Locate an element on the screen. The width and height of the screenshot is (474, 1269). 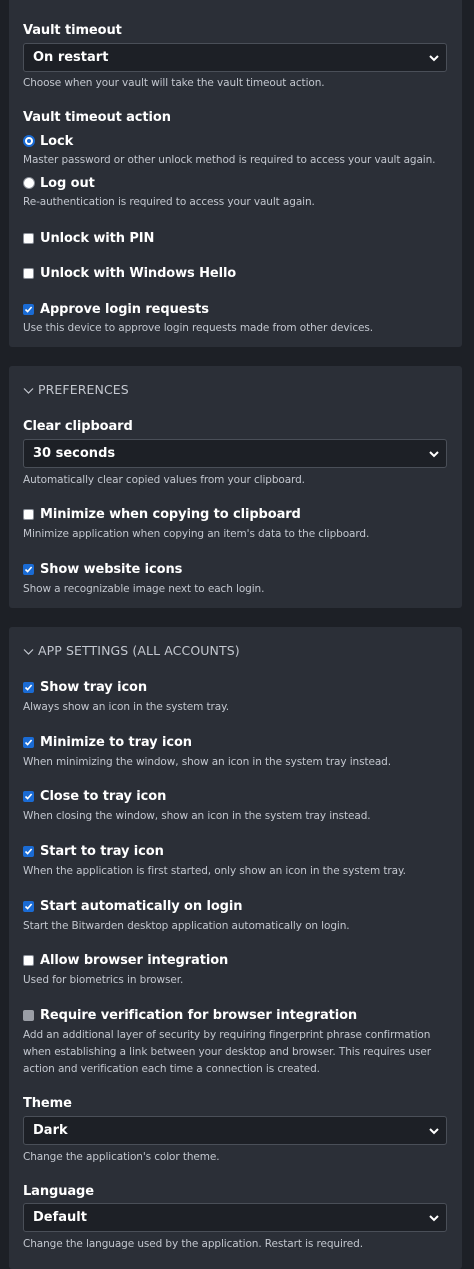
unlock-hello-option: Unlock with Windows Hello is located at coordinates (148, 274).